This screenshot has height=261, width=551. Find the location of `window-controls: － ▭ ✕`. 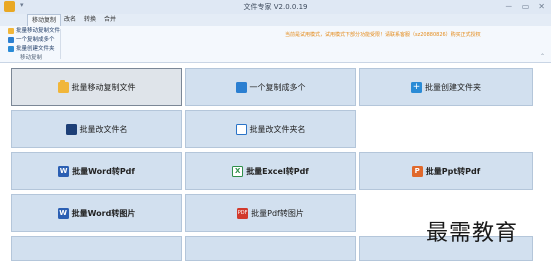

window-controls: － ▭ ✕ is located at coordinates (525, 6).